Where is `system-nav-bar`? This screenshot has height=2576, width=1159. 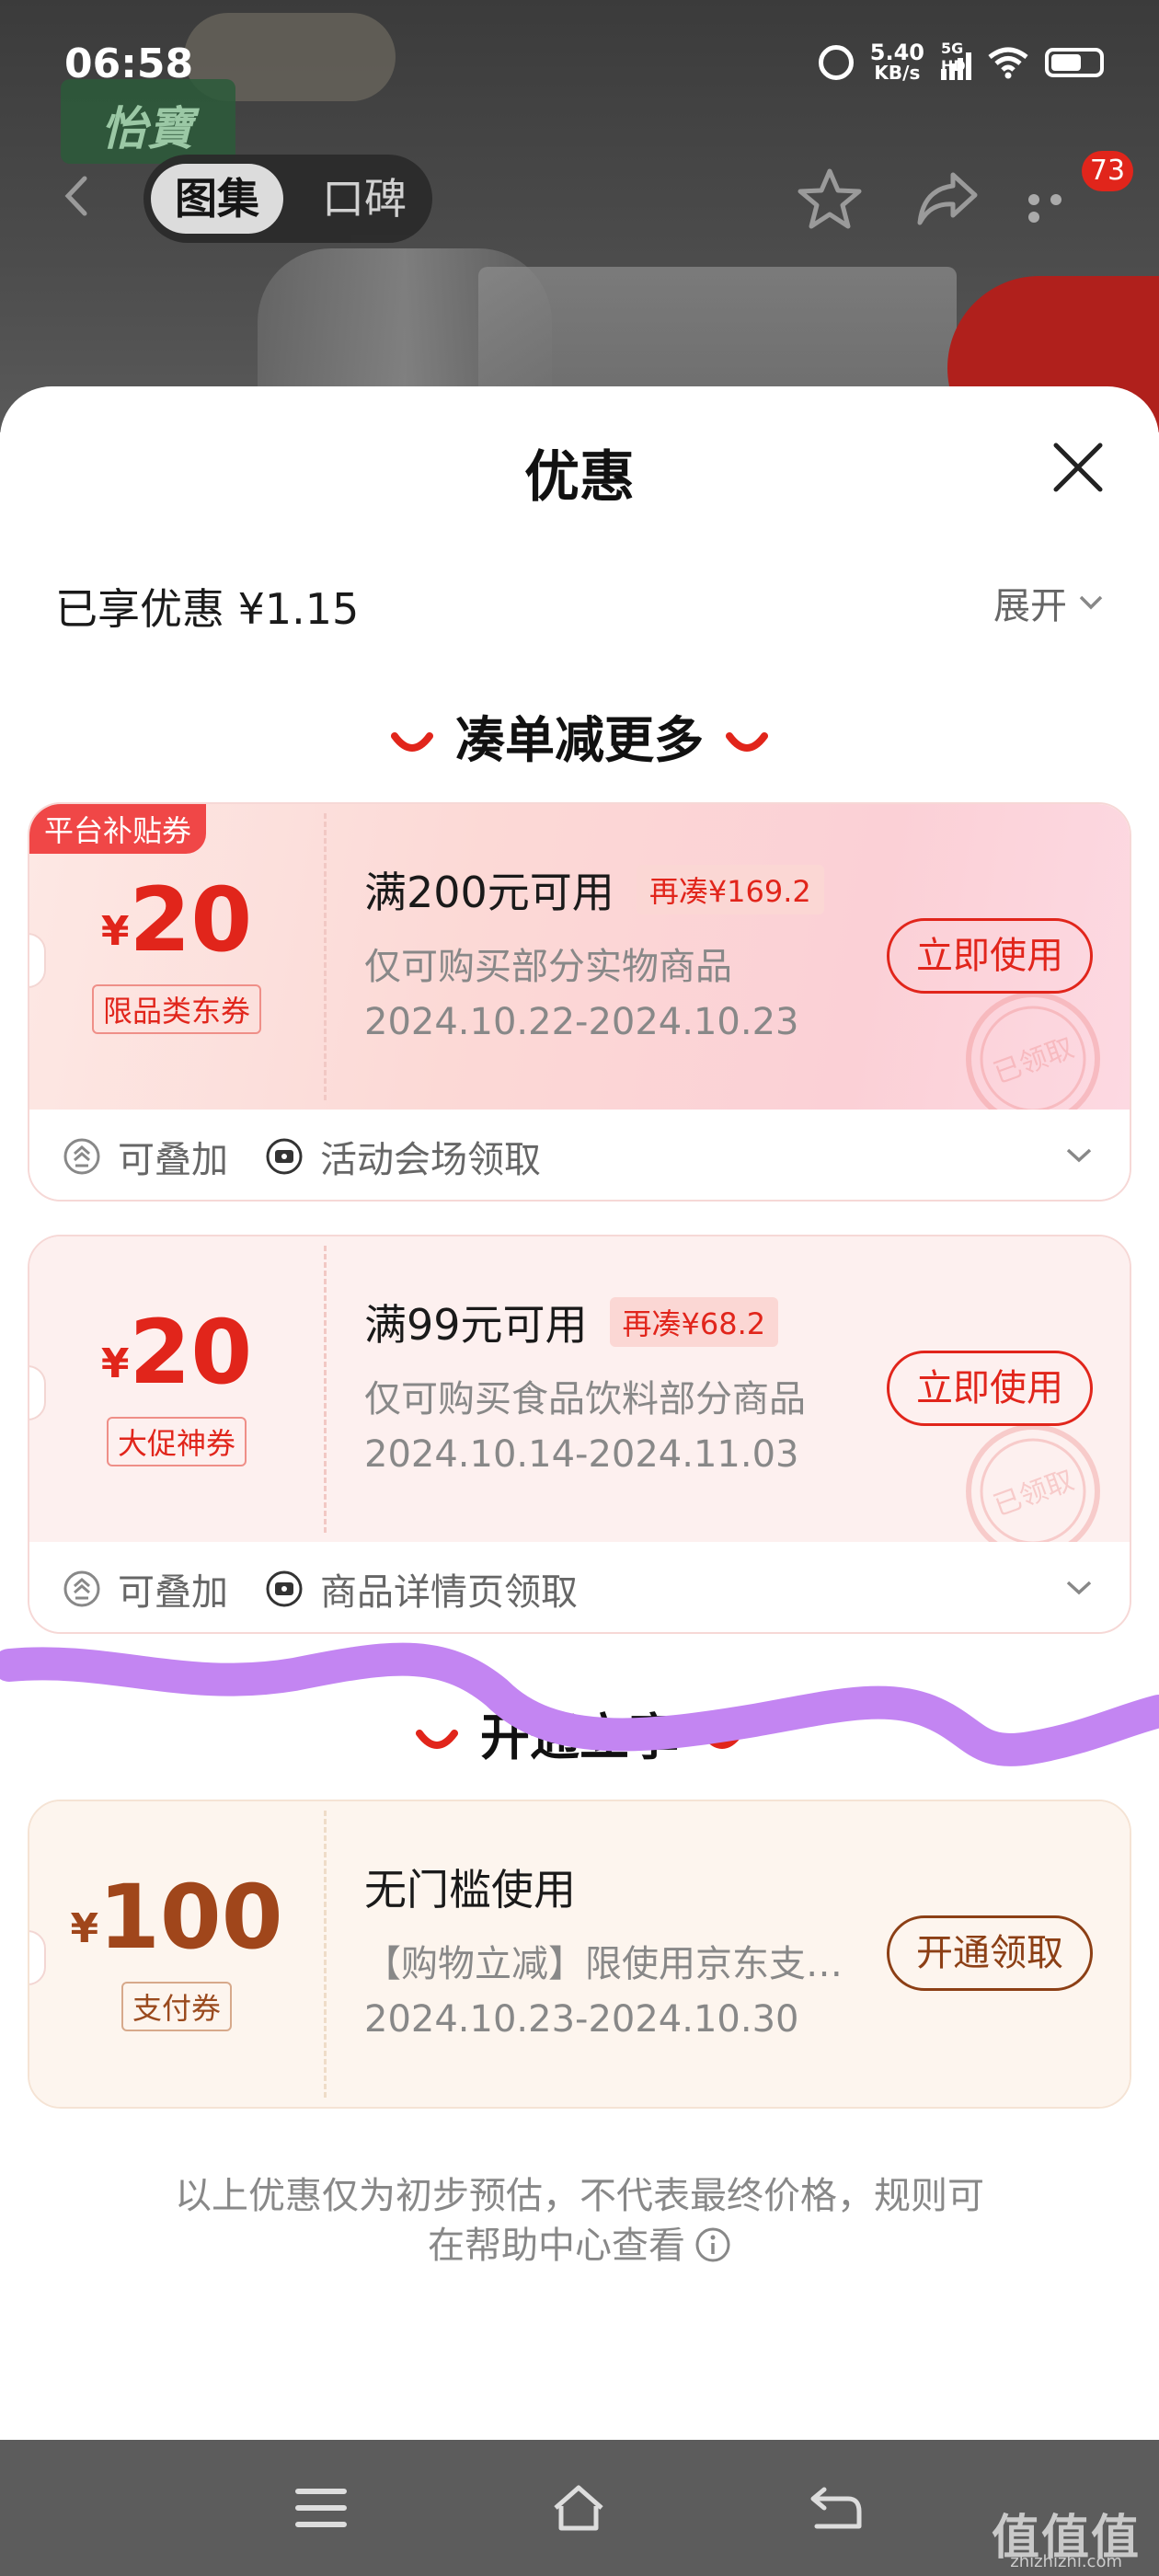
system-nav-bar is located at coordinates (579, 2508).